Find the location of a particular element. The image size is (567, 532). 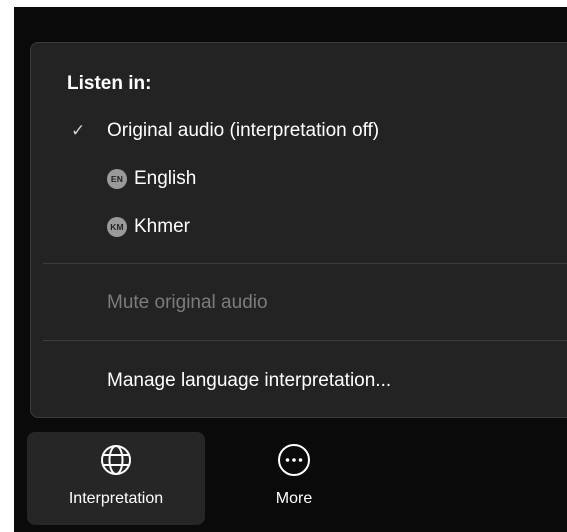

option-original-audio: ✓ Original audio (interpretation off) is located at coordinates (299, 131).